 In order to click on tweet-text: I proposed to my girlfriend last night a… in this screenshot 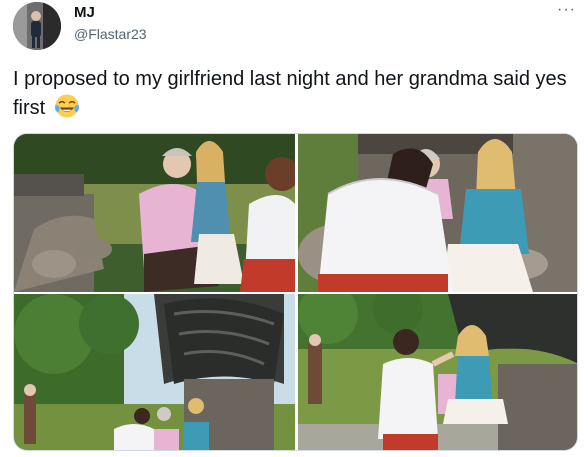, I will do `click(293, 93)`.